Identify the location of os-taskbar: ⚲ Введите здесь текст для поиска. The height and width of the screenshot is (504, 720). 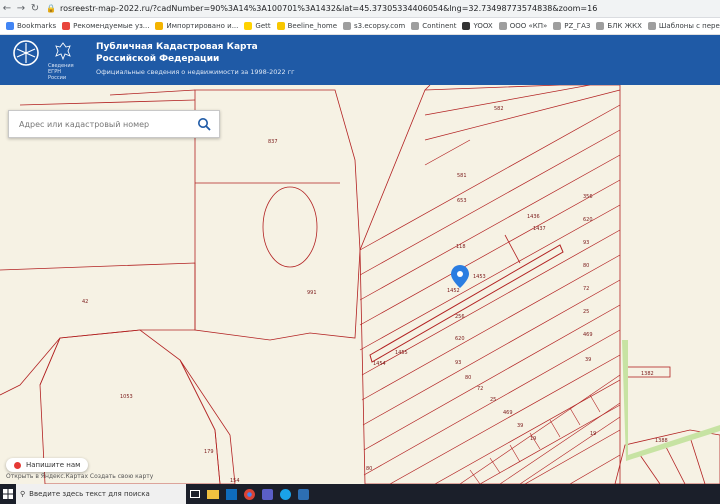
(360, 494).